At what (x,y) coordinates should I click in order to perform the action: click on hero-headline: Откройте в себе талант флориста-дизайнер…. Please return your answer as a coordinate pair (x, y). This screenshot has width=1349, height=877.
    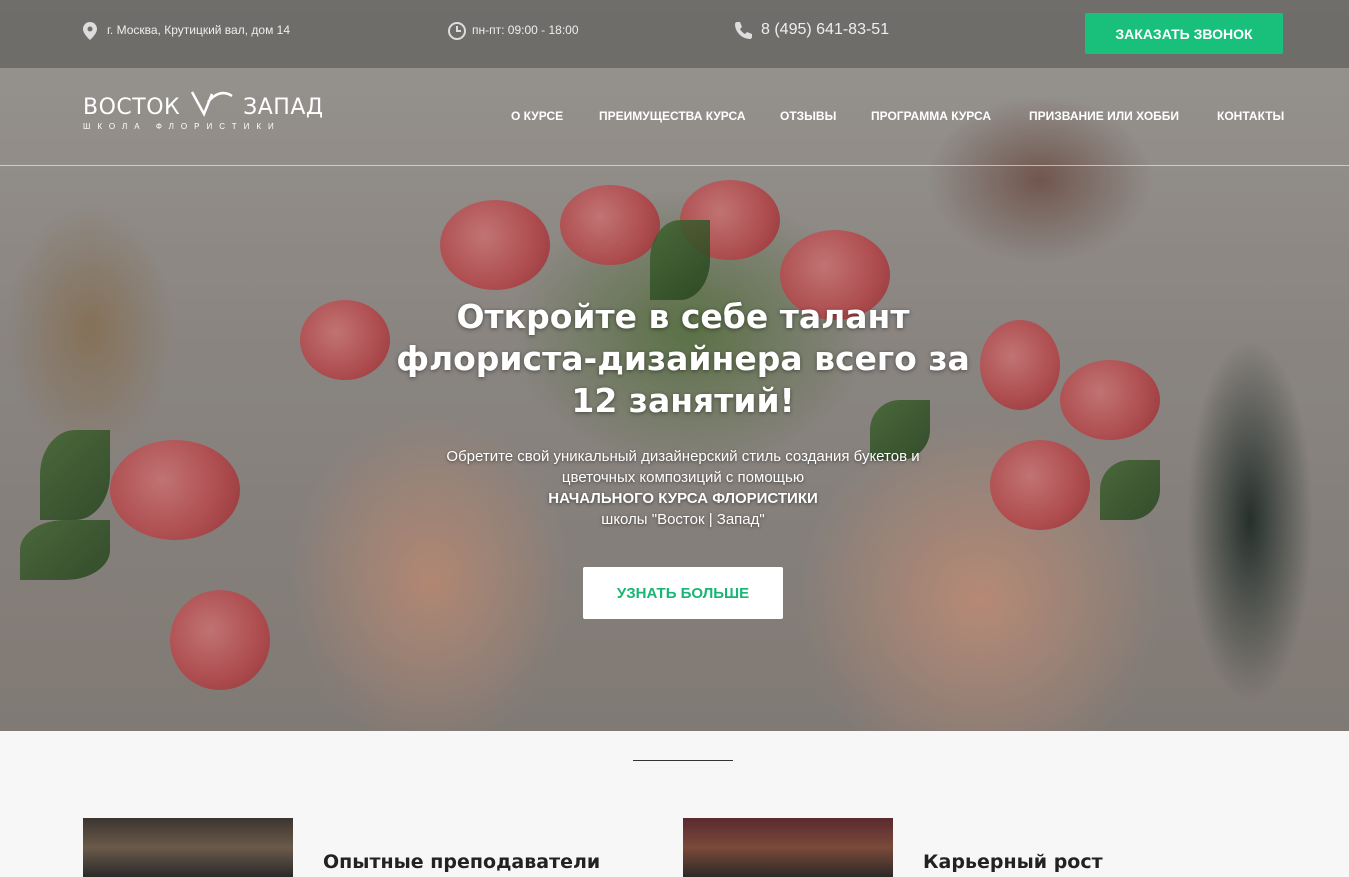
    Looking at the image, I should click on (683, 359).